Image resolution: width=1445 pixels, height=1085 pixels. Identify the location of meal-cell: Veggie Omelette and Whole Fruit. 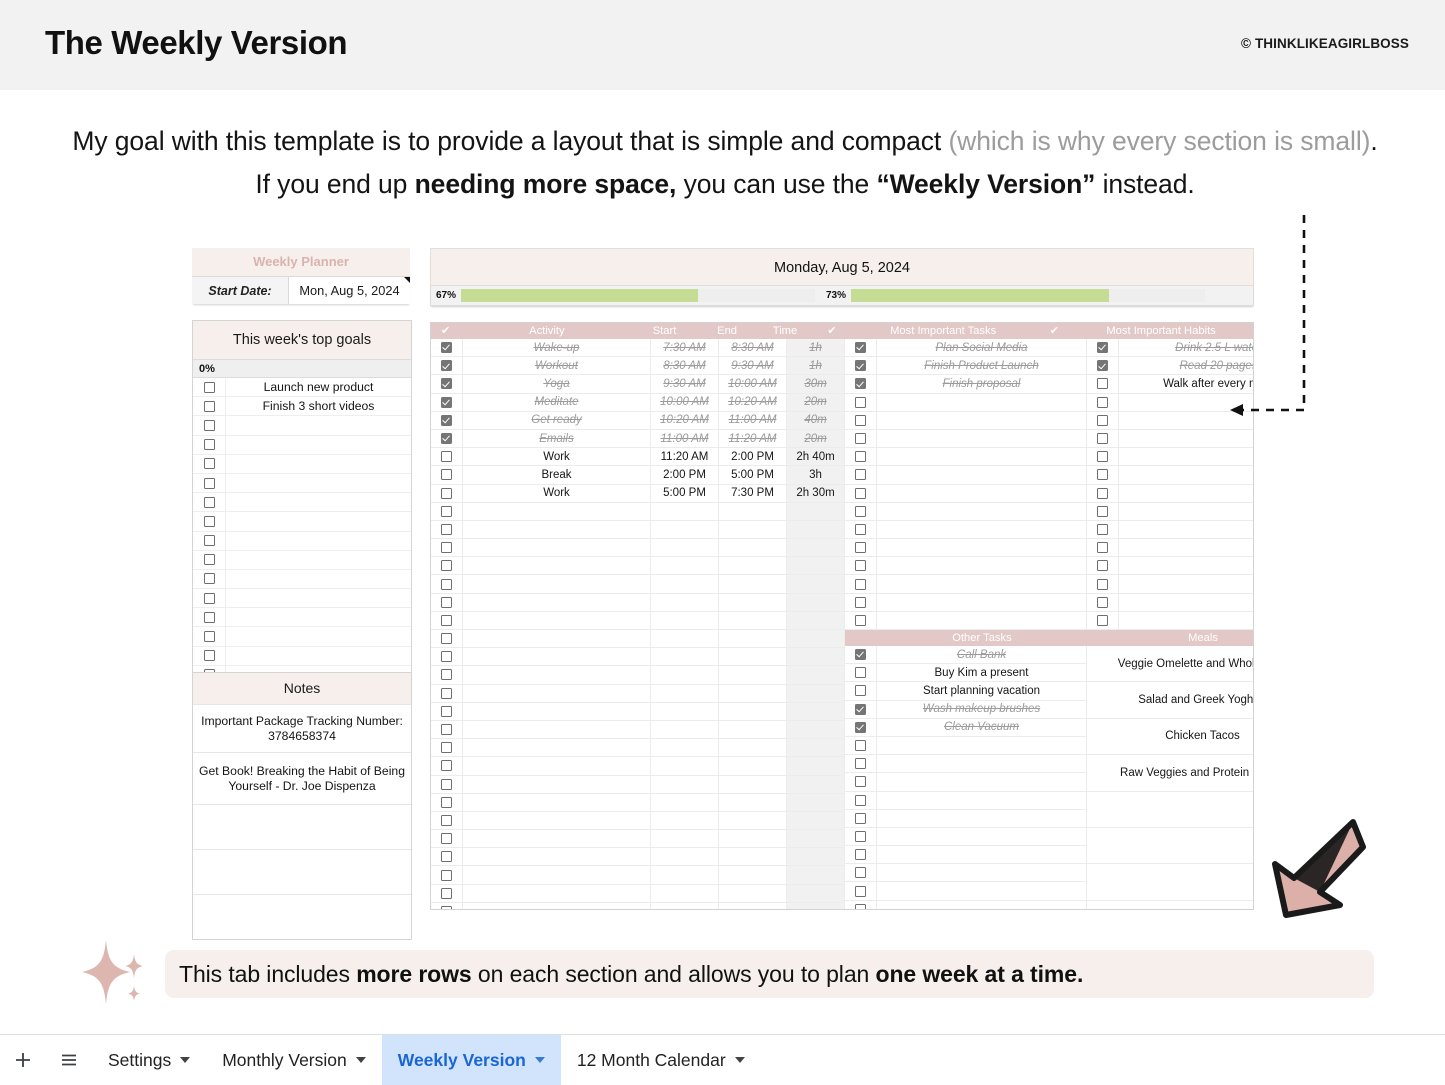
(1170, 664).